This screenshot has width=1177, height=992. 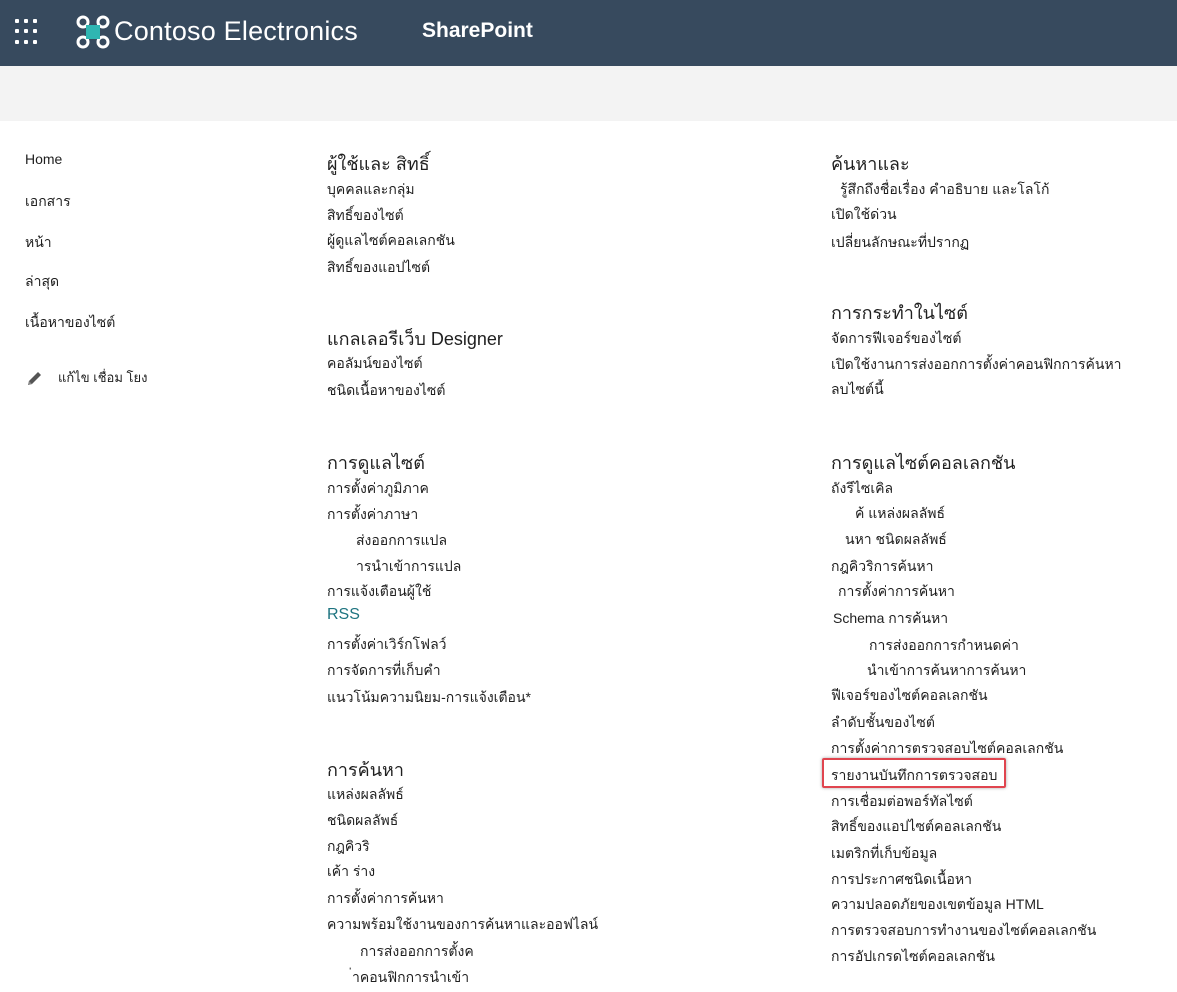 What do you see at coordinates (909, 696) in the screenshot?
I see `link-site-collection-features: ฟีเจอร์ของไซต์คอลเลกชัน` at bounding box center [909, 696].